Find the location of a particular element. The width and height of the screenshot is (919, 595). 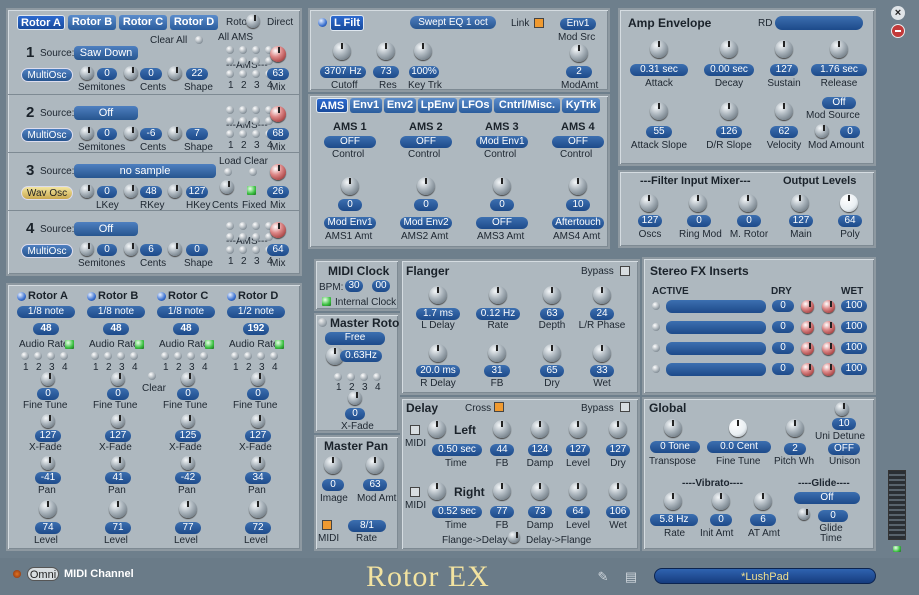

rkey-knob is located at coordinates (131, 191).